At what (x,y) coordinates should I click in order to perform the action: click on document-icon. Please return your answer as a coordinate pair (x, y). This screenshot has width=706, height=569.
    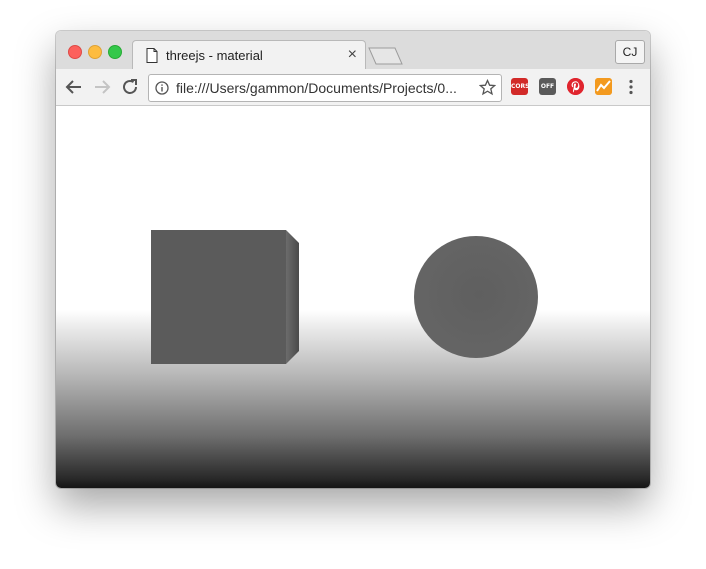
    Looking at the image, I should click on (152, 55).